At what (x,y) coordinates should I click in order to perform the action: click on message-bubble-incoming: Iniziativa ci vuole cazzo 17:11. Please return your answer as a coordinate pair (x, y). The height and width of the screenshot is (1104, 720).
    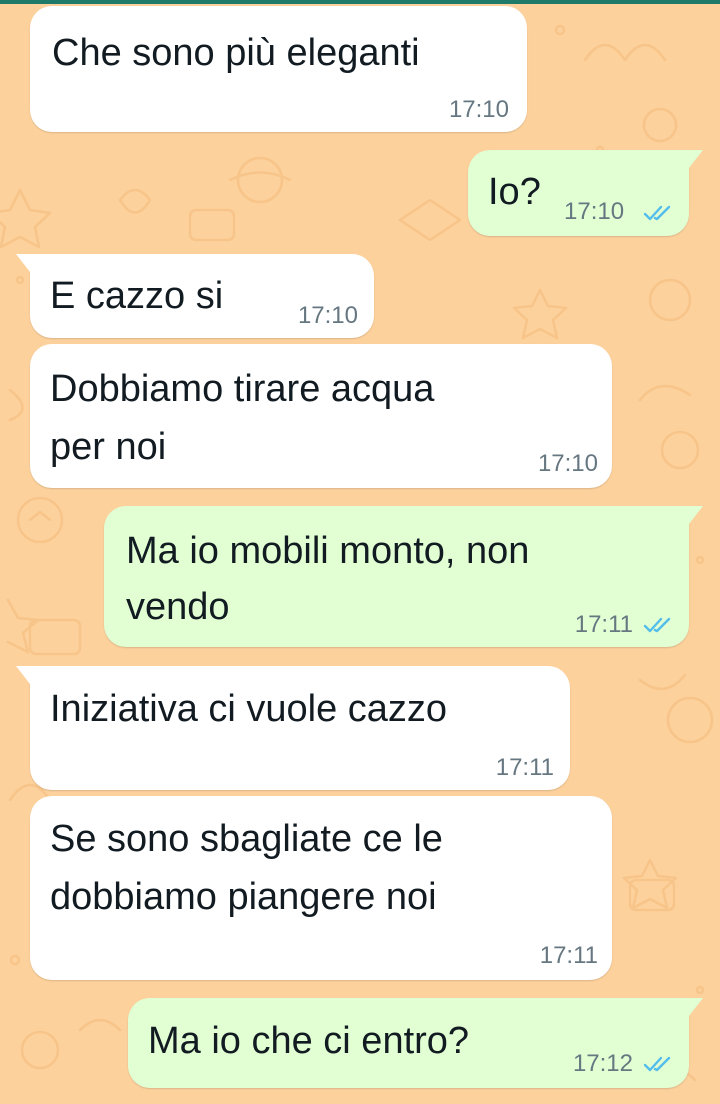
    Looking at the image, I should click on (293, 728).